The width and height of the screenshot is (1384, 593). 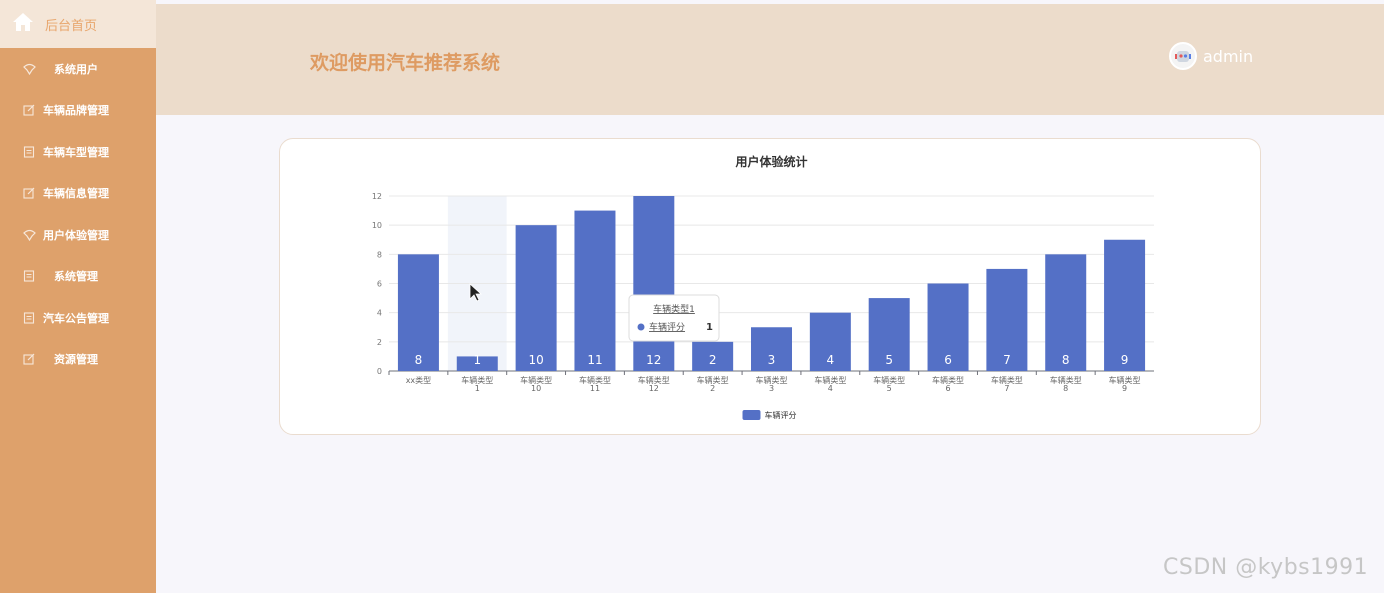 I want to click on sidebar-item-label: 车辆车型管理, so click(x=76, y=152).